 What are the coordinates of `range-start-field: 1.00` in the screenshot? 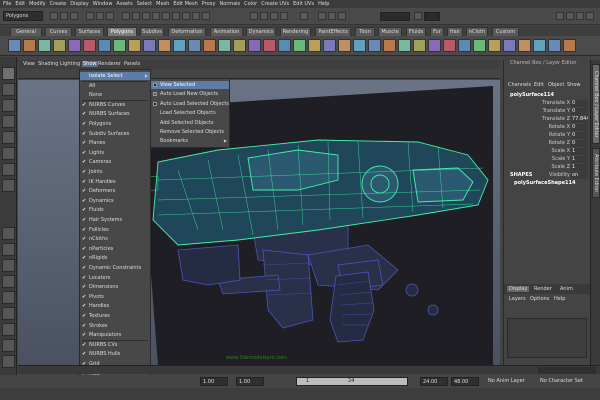 It's located at (214, 381).